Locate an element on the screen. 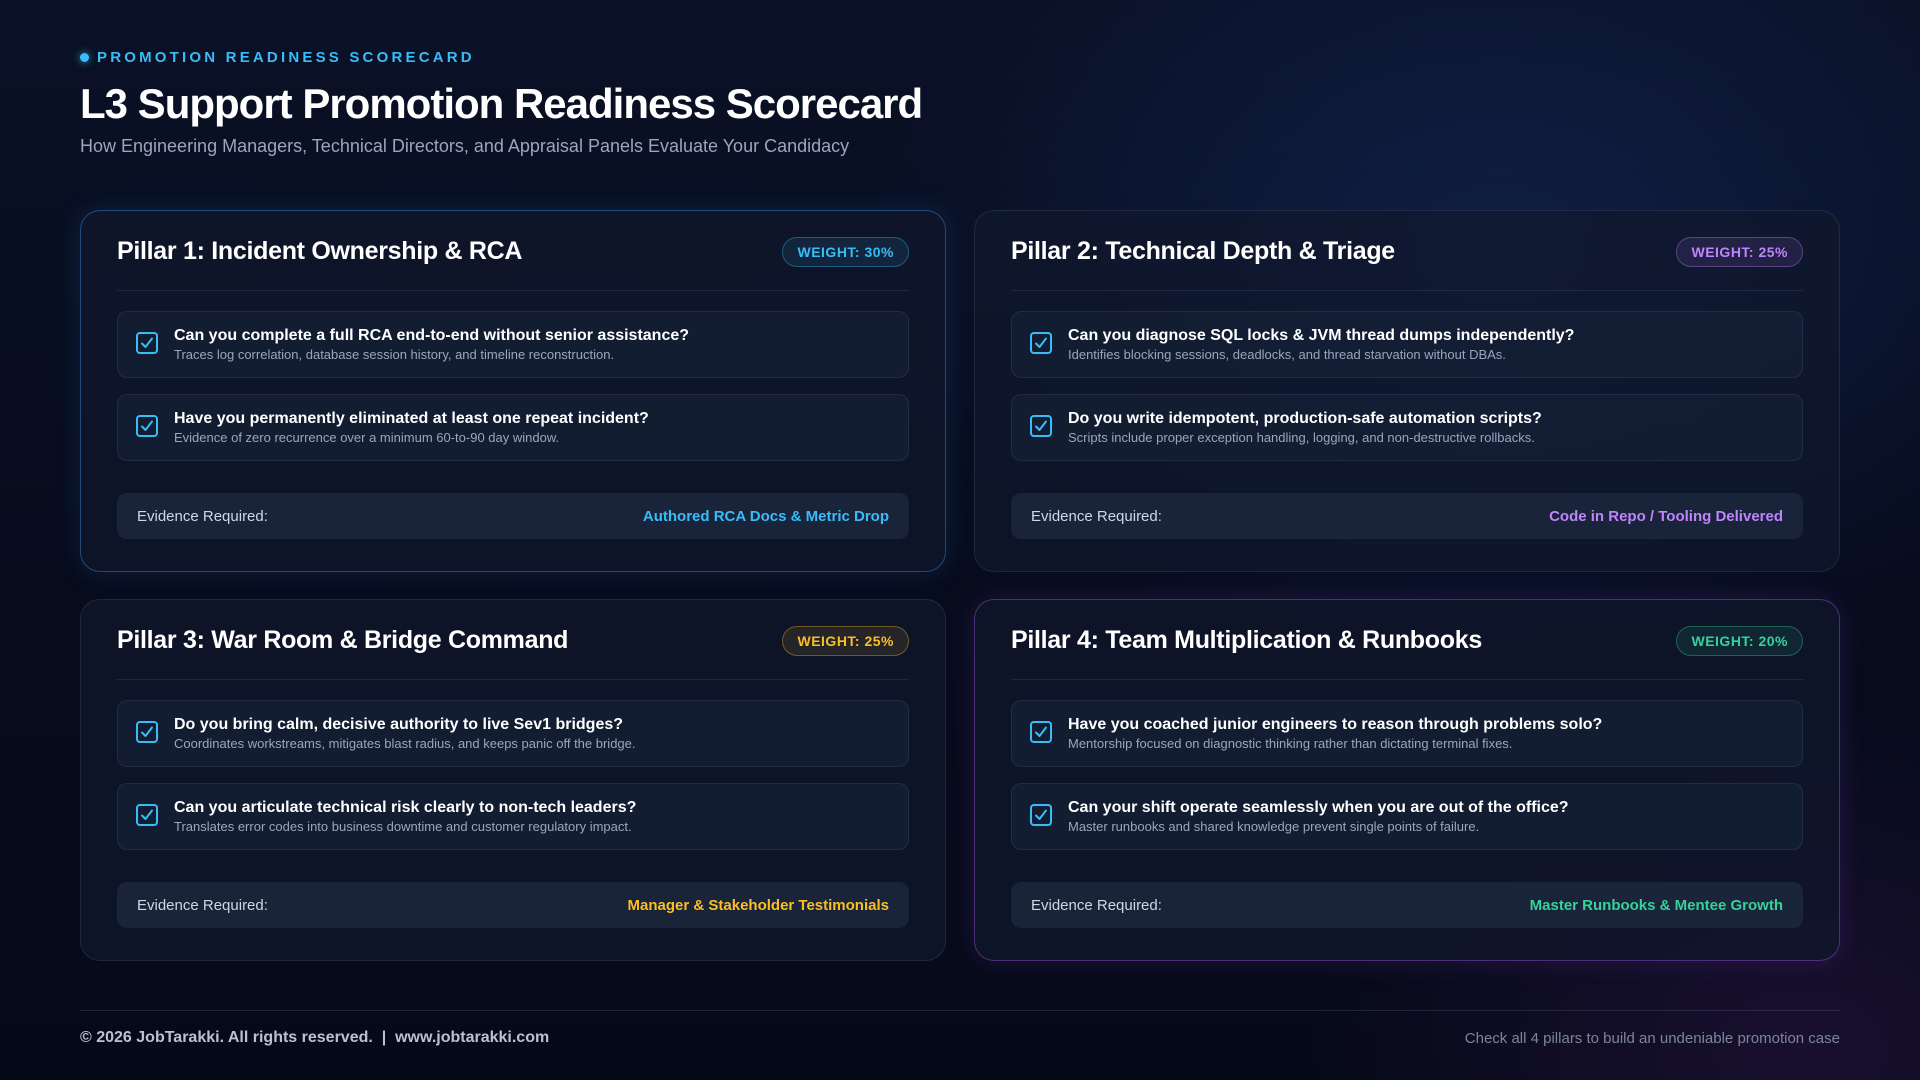  weight-badge: WEIGHT: 30% is located at coordinates (845, 251).